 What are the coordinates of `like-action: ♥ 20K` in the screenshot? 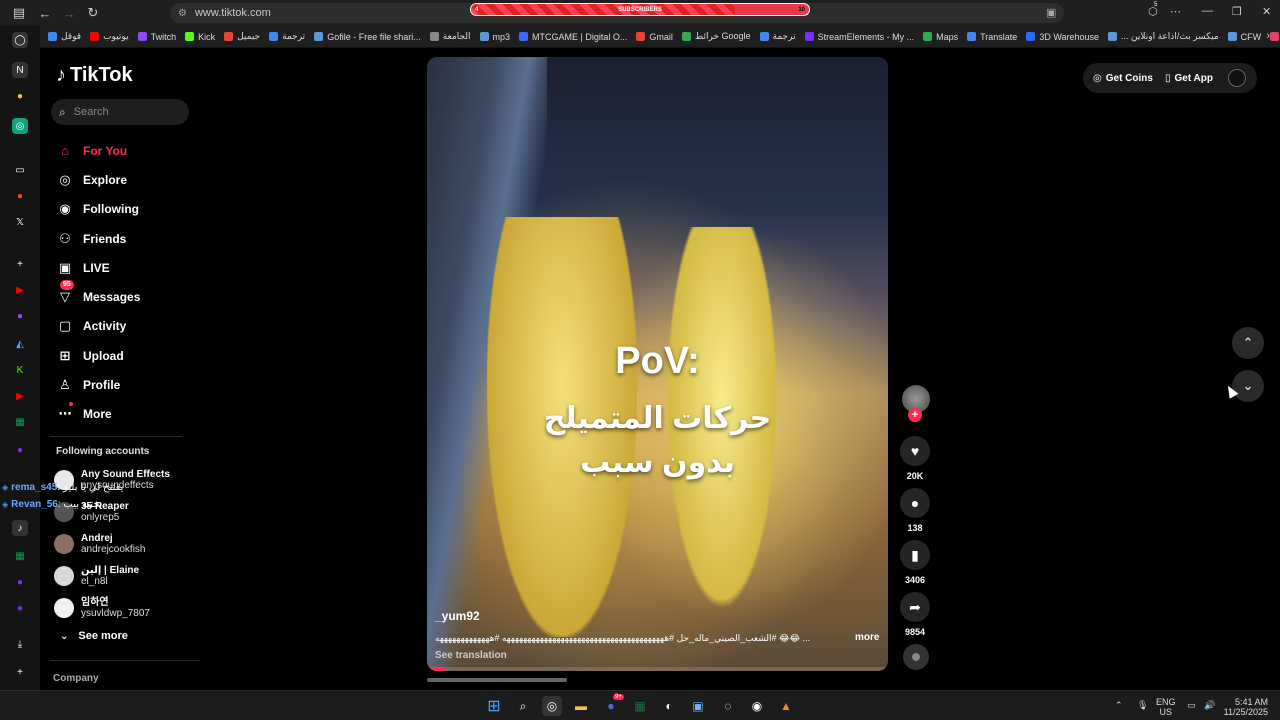 It's located at (915, 458).